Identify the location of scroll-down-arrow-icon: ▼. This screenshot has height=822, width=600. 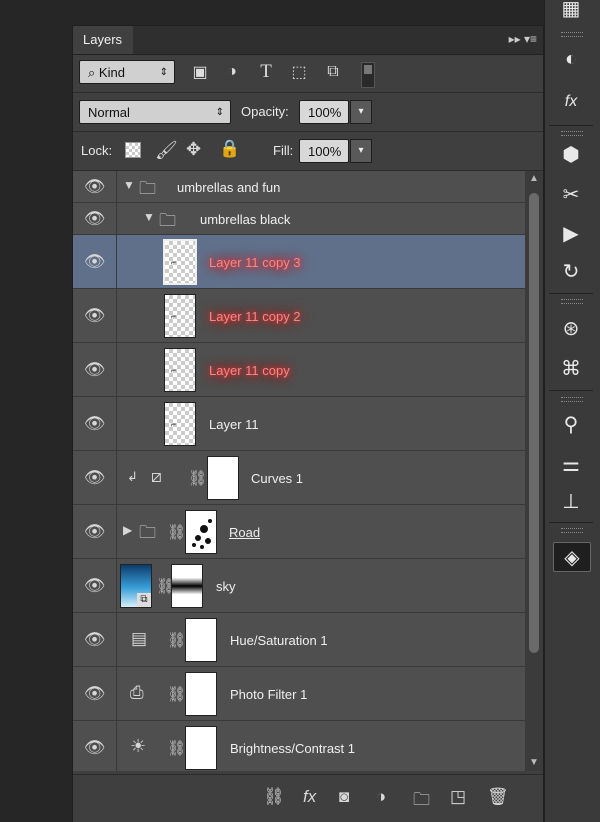
(534, 762).